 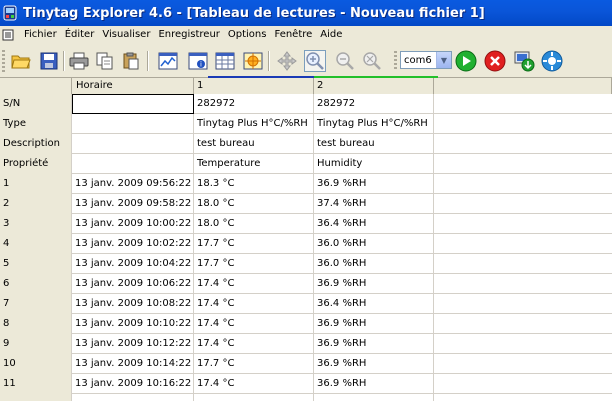 What do you see at coordinates (133, 204) in the screenshot?
I see `time-cell: 13 janv. 2009 09:58:22` at bounding box center [133, 204].